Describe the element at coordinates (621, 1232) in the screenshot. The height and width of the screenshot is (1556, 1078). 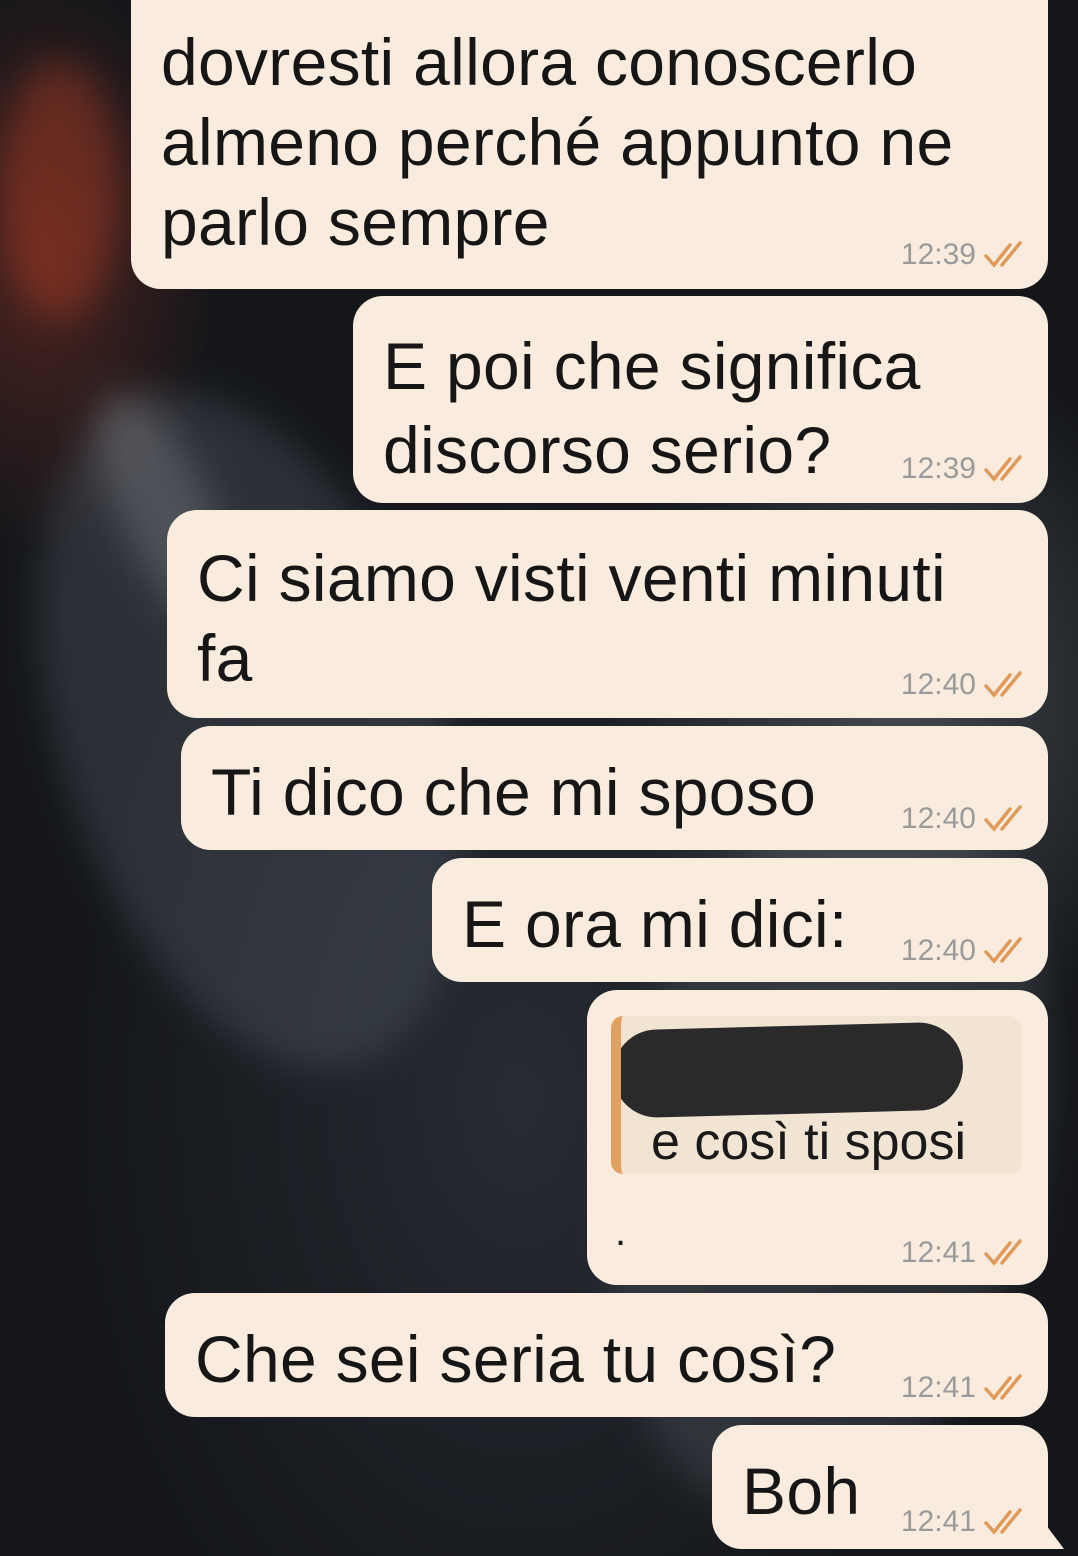
I see `message-text: .` at that location.